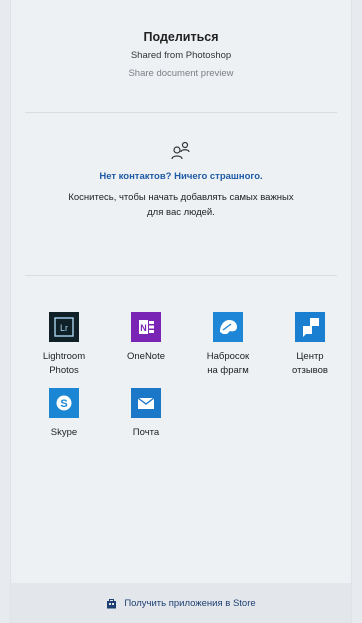 This screenshot has width=362, height=623. I want to click on app-label-line2: на фрагм, so click(228, 370).